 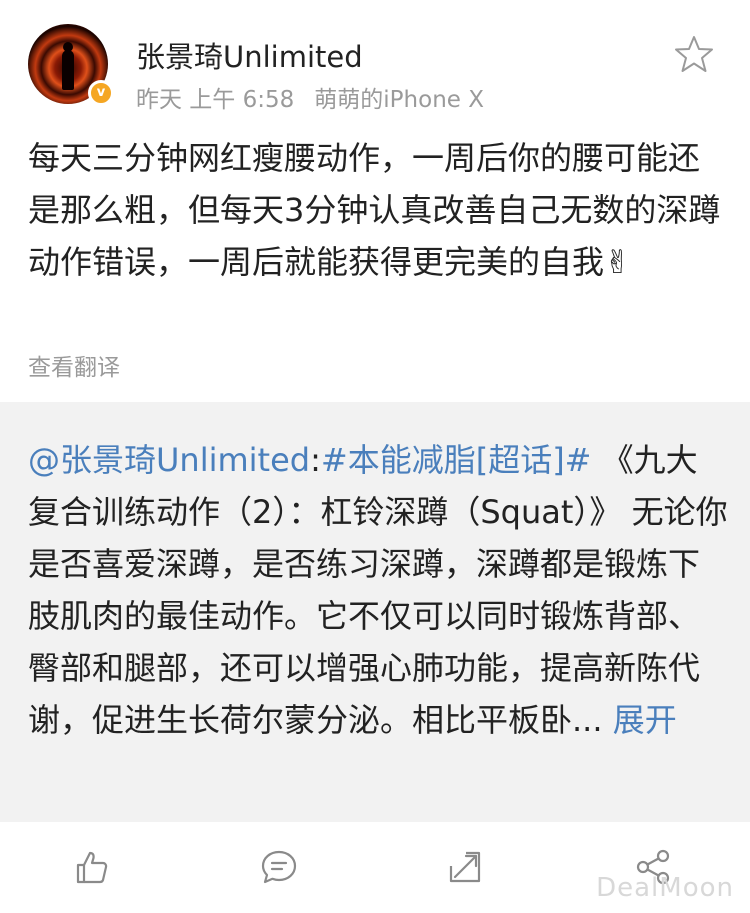 I want to click on post-header: v 张景琦Unlimited 昨天 上午 6:58 萌萌的iPhone X, so click(x=375, y=60).